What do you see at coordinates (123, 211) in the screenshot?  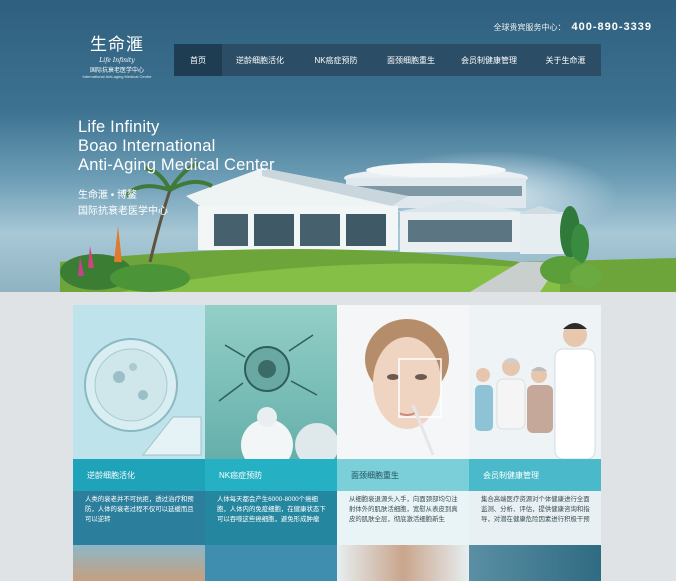 I see `hero-cn-2: 国际抗衰老医学中心` at bounding box center [123, 211].